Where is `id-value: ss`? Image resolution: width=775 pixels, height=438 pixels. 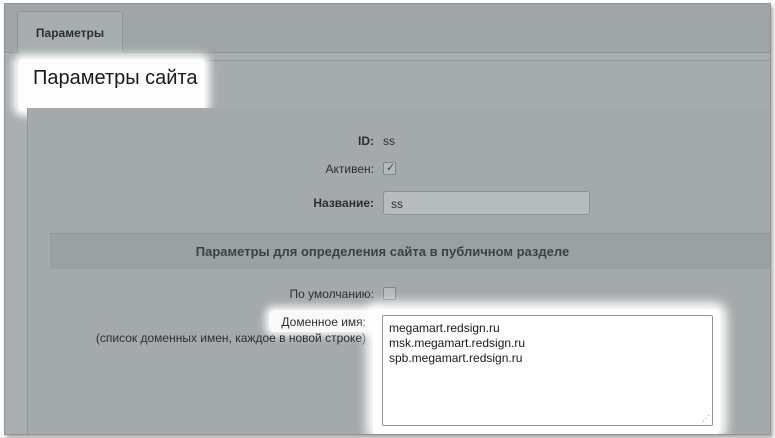 id-value: ss is located at coordinates (389, 141).